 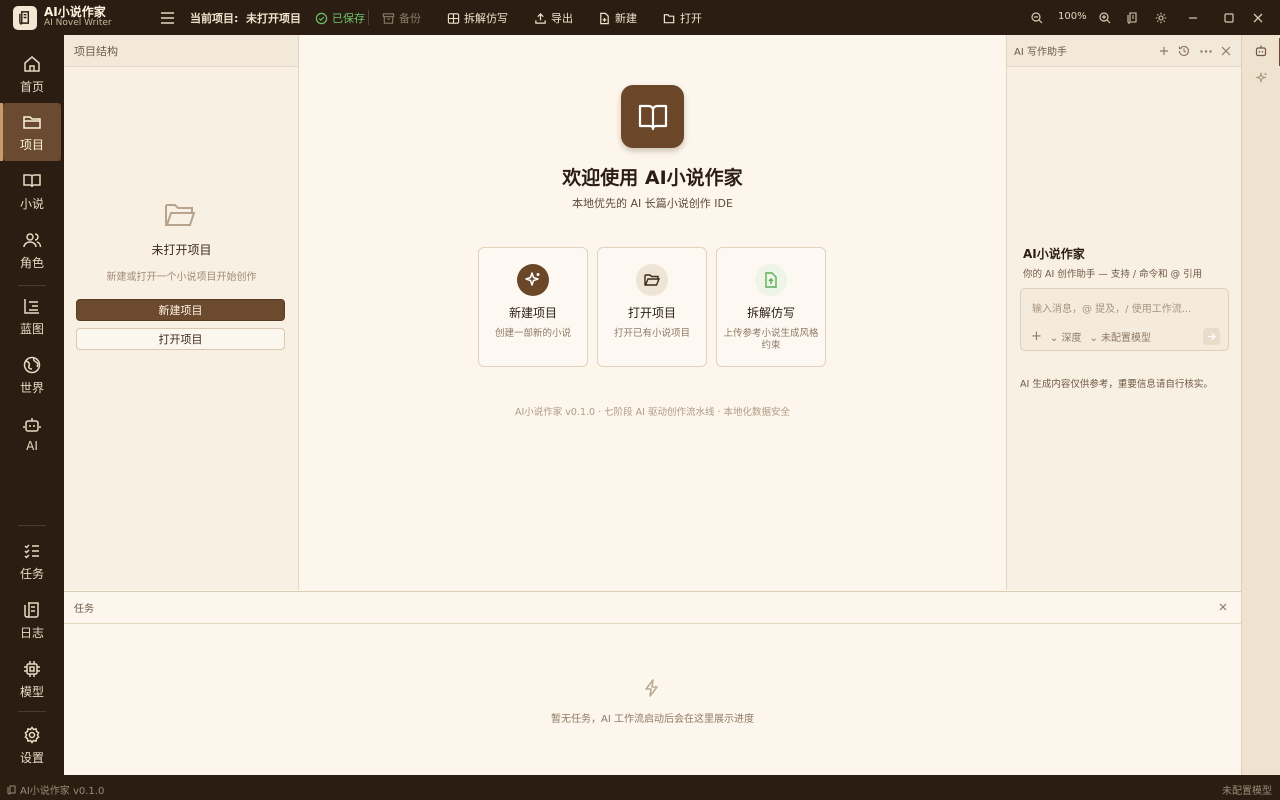 What do you see at coordinates (604, 18) in the screenshot?
I see `new-file-icon` at bounding box center [604, 18].